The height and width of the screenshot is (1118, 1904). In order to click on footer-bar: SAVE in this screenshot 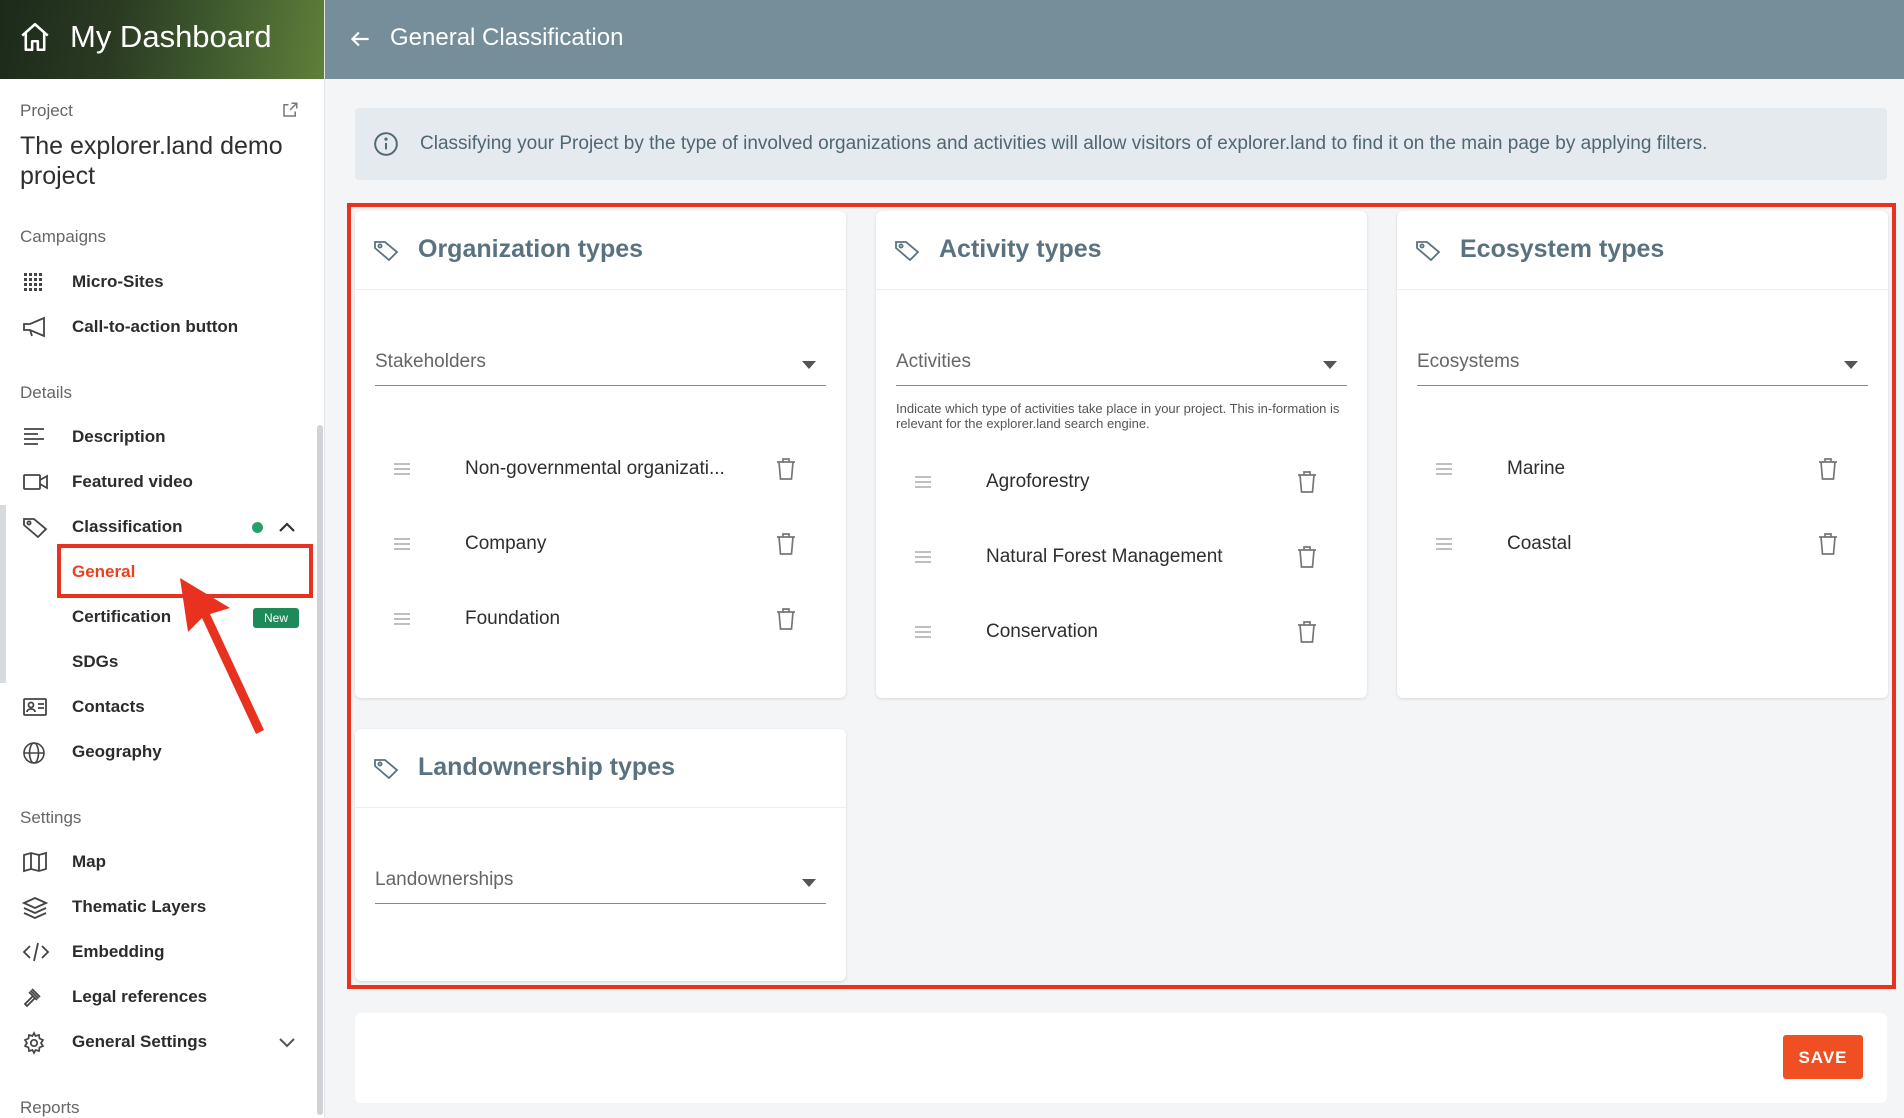, I will do `click(1121, 1058)`.